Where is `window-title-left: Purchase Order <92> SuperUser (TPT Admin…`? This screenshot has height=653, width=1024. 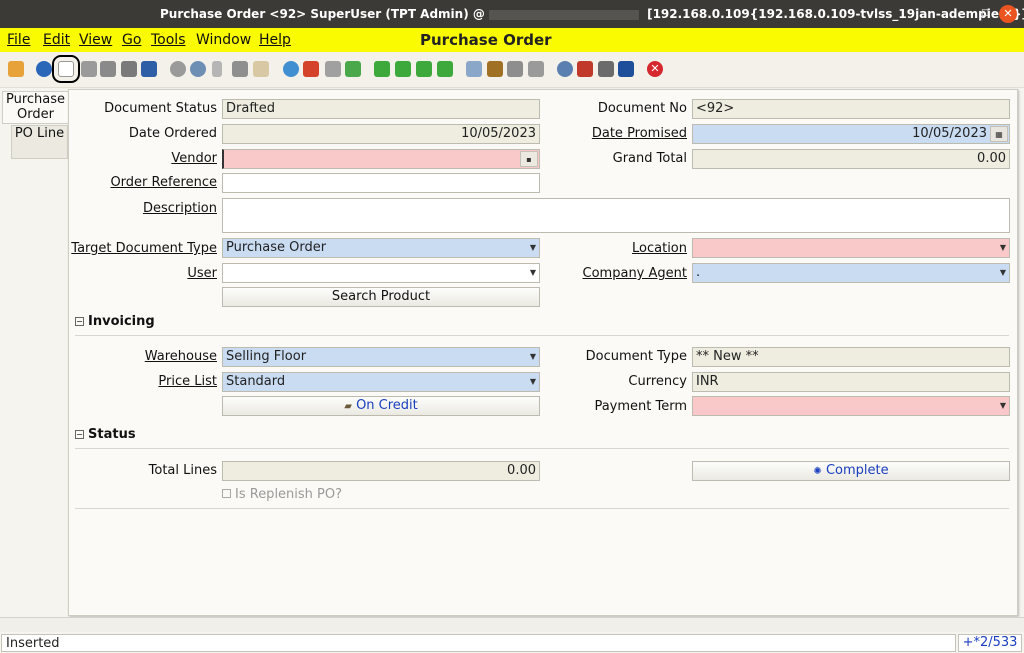
window-title-left: Purchase Order <92> SuperUser (TPT Admin… is located at coordinates (322, 14).